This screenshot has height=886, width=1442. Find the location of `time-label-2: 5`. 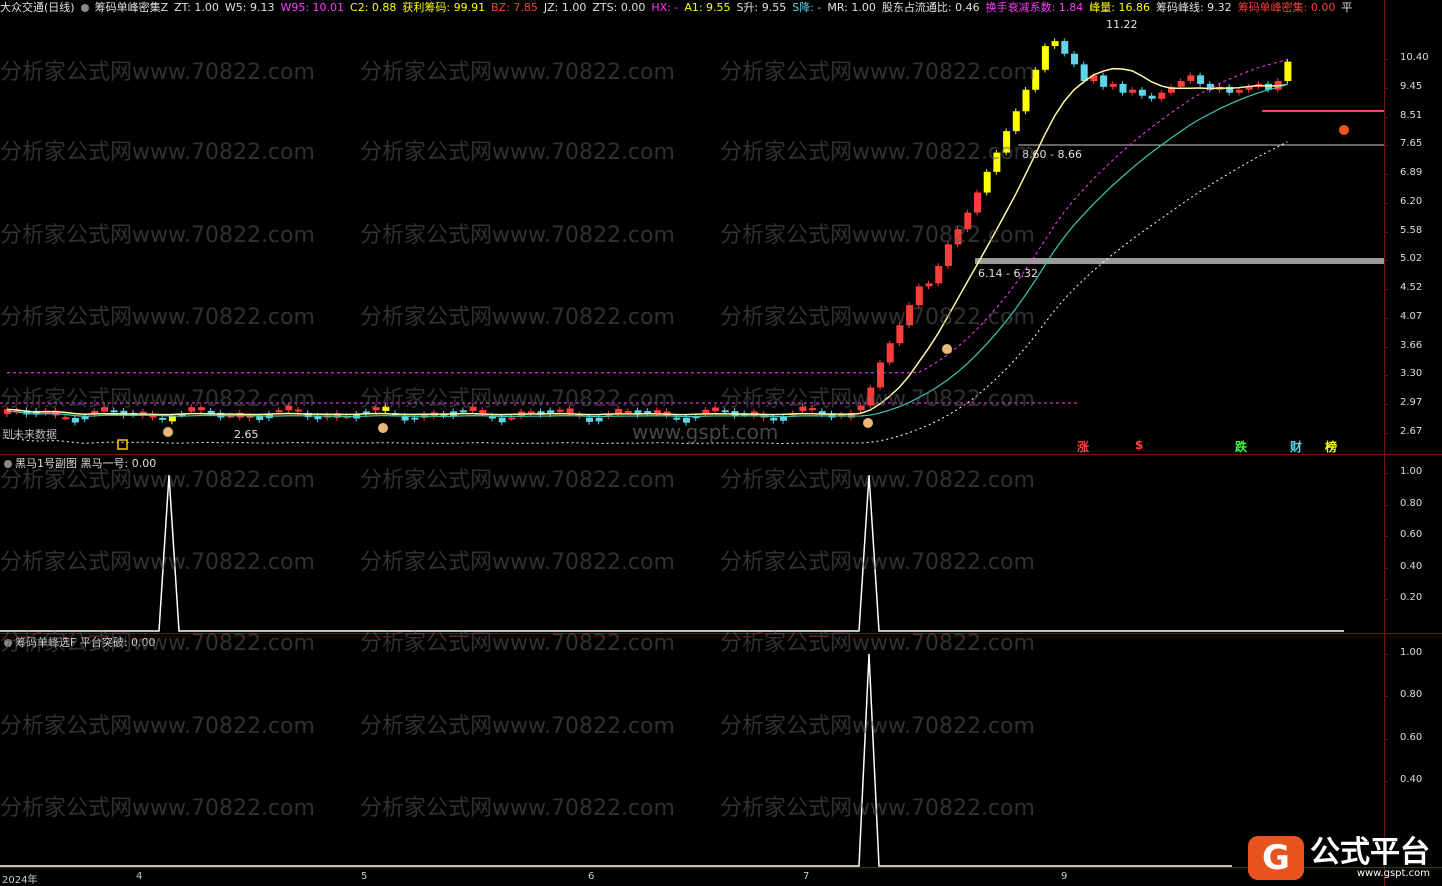

time-label-2: 5 is located at coordinates (364, 876).